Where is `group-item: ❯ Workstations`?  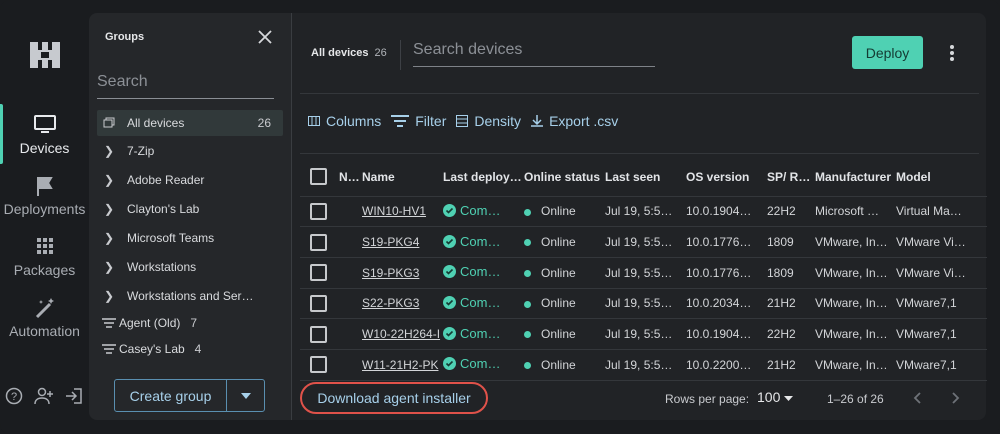 group-item: ❯ Workstations is located at coordinates (190, 267).